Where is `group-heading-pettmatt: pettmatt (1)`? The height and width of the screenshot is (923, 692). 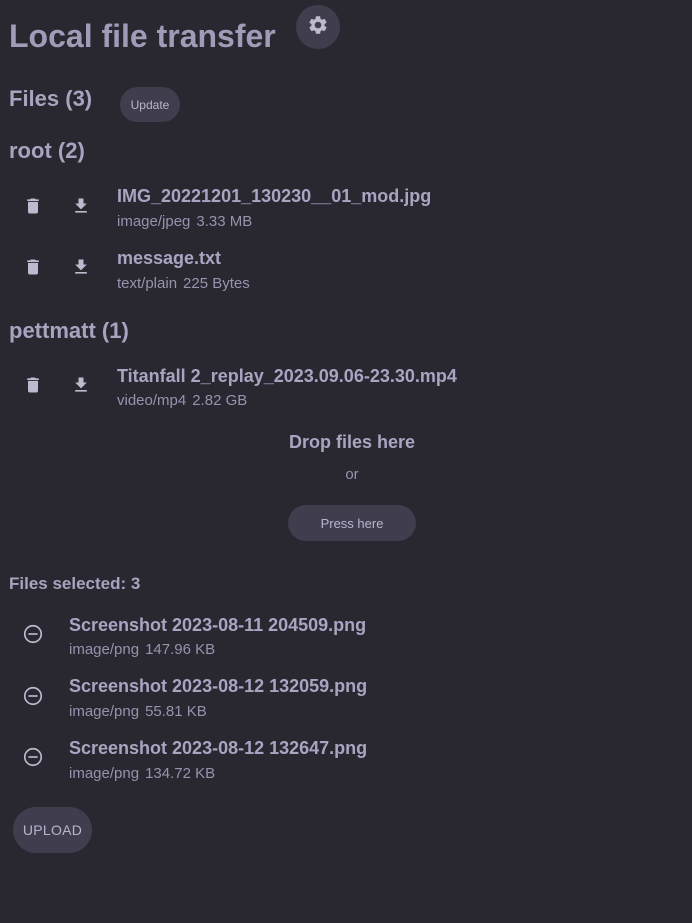 group-heading-pettmatt: pettmatt (1) is located at coordinates (69, 330).